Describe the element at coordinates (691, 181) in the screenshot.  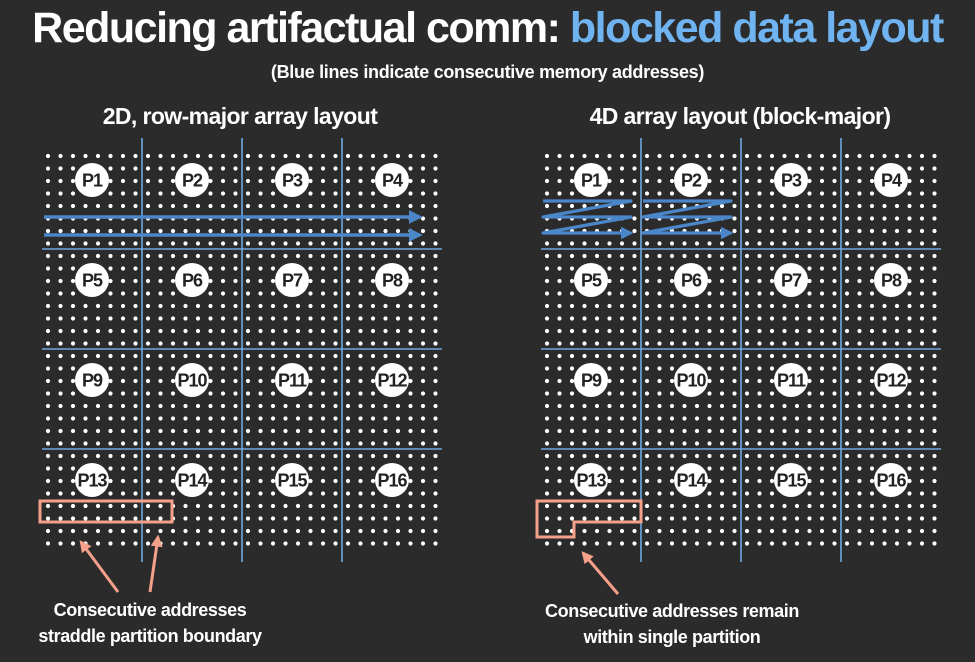
I see `partition-label-p2: P2` at that location.